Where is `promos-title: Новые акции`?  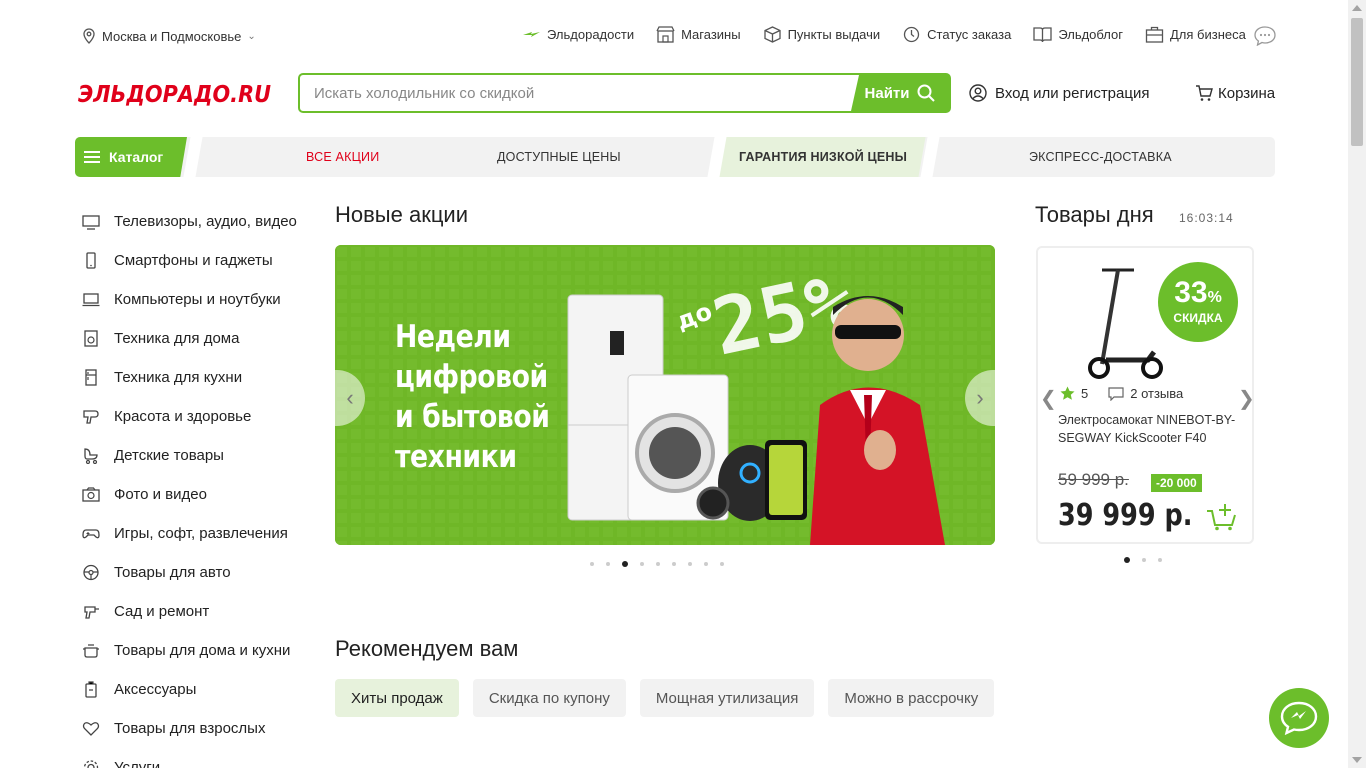 promos-title: Новые акции is located at coordinates (402, 214).